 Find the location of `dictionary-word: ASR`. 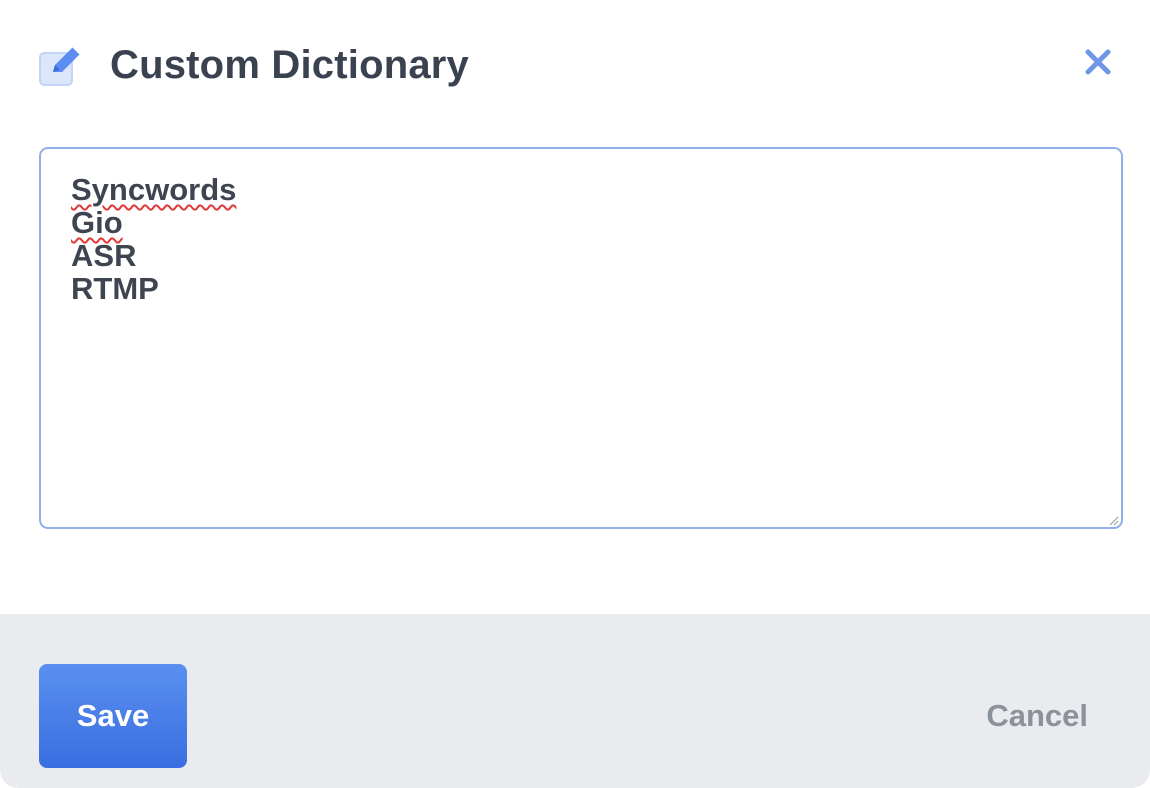

dictionary-word: ASR is located at coordinates (104, 255).